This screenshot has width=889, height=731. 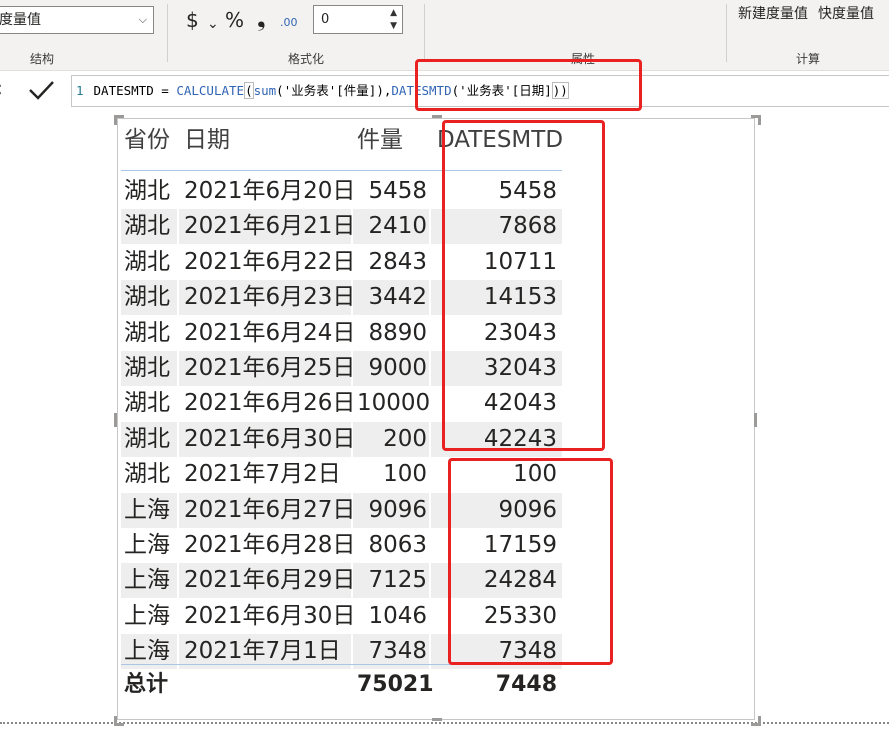 What do you see at coordinates (405, 438) in the screenshot?
I see `cell-qty: 200` at bounding box center [405, 438].